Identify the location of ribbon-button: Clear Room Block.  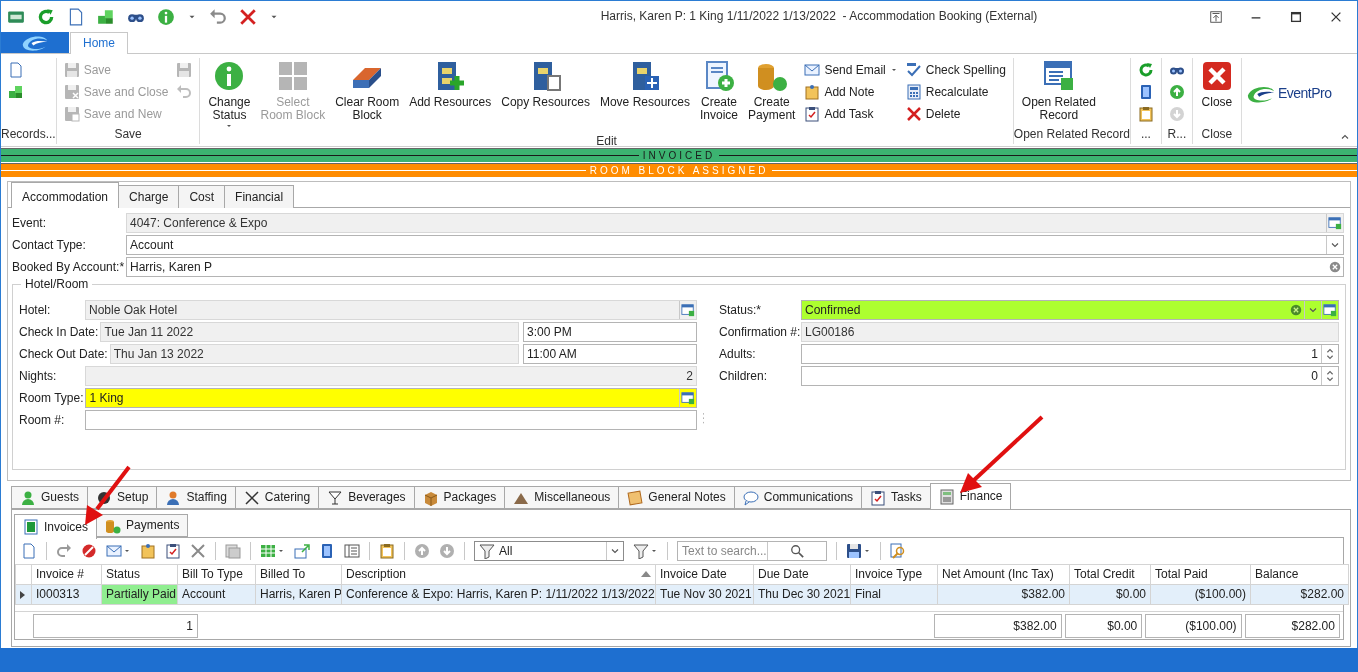
(367, 90).